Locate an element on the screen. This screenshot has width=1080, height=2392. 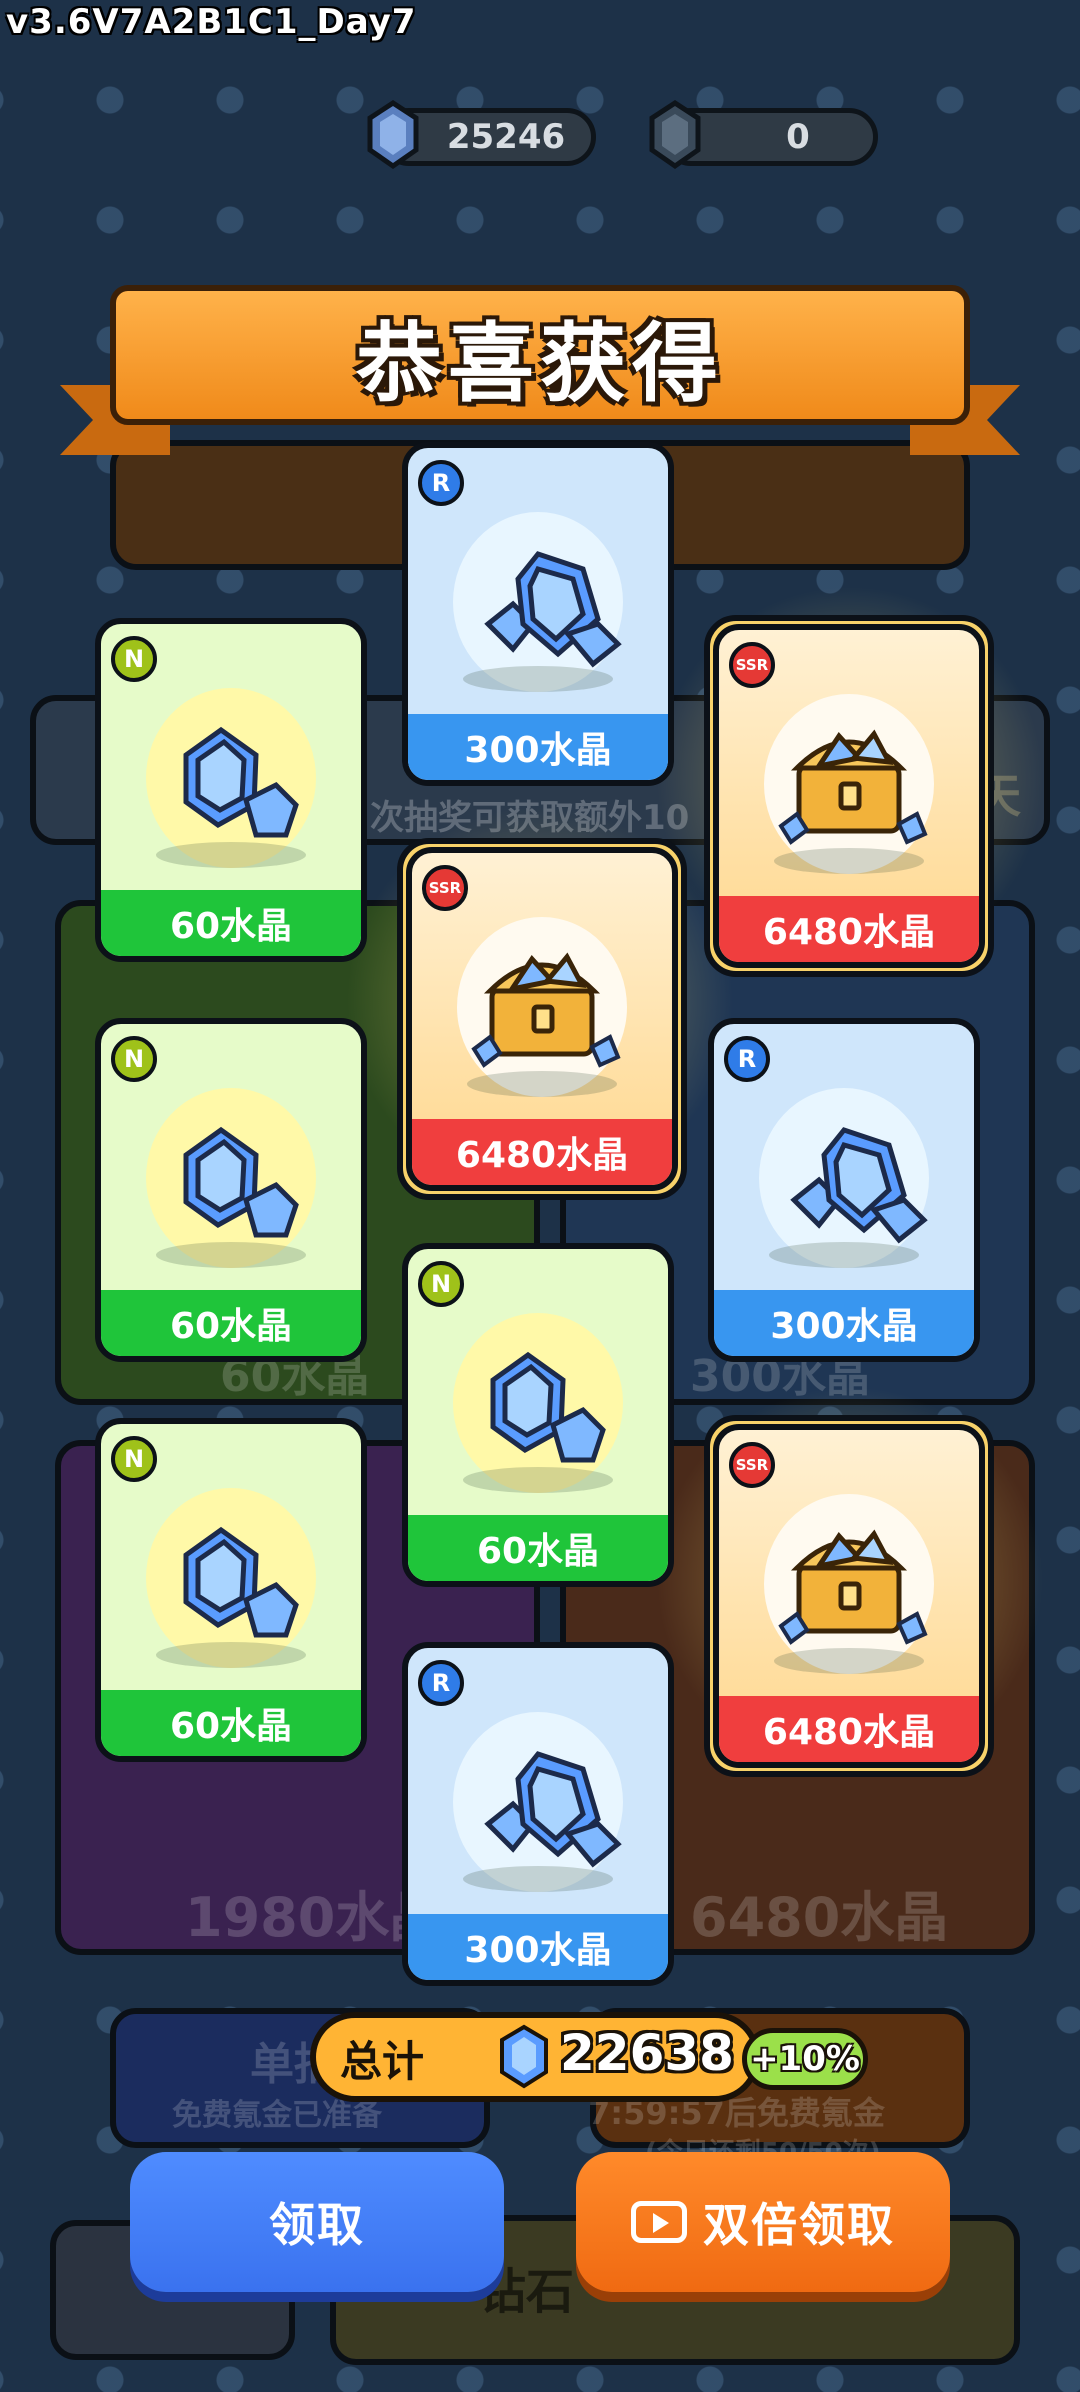
bonus-badge: +10% is located at coordinates (805, 2059).